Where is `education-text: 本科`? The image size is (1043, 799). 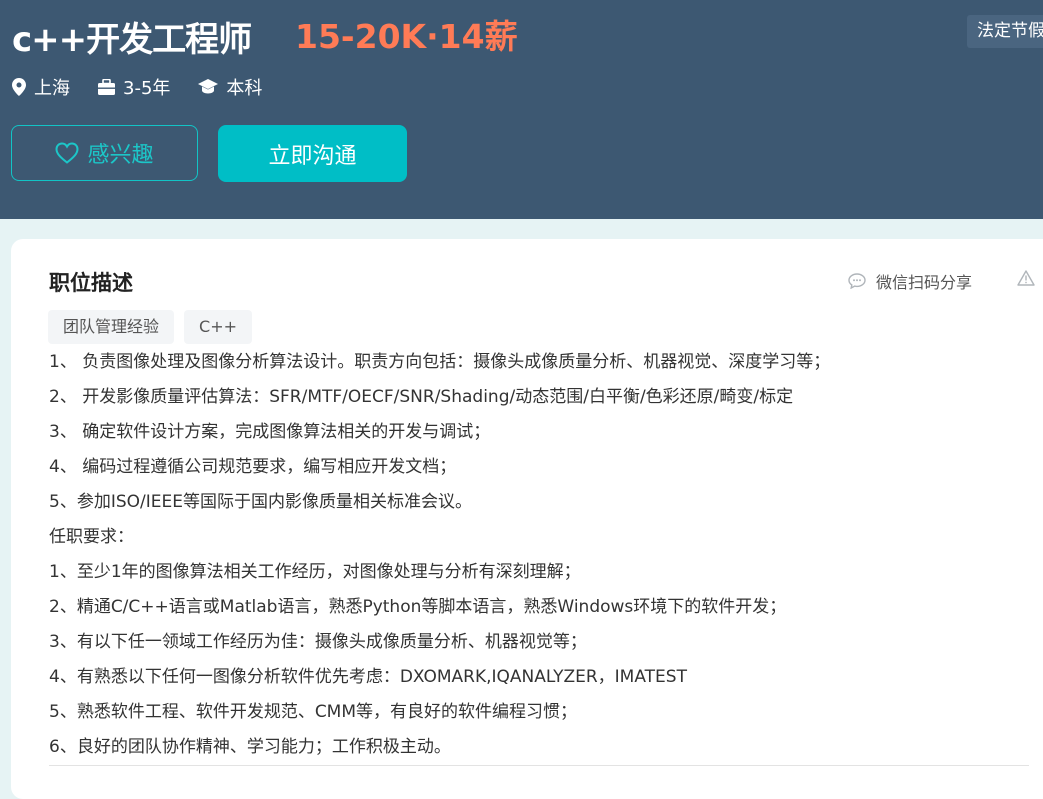 education-text: 本科 is located at coordinates (244, 88).